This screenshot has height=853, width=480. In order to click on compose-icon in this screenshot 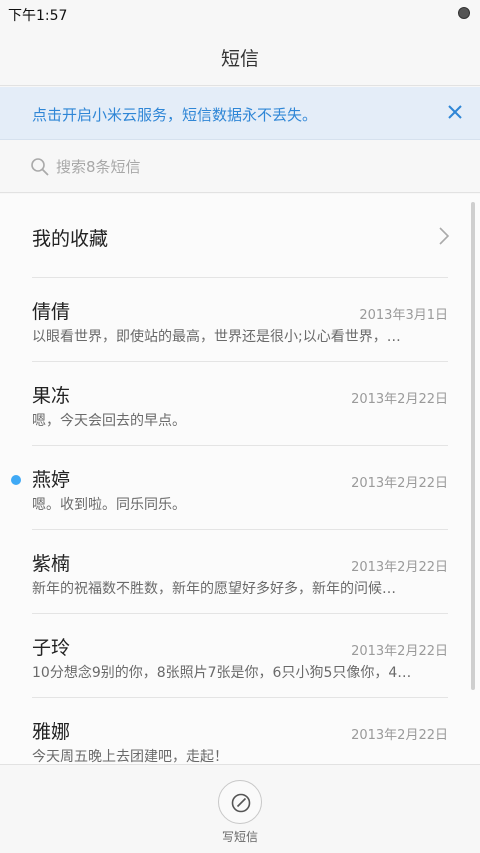, I will do `click(241, 803)`.